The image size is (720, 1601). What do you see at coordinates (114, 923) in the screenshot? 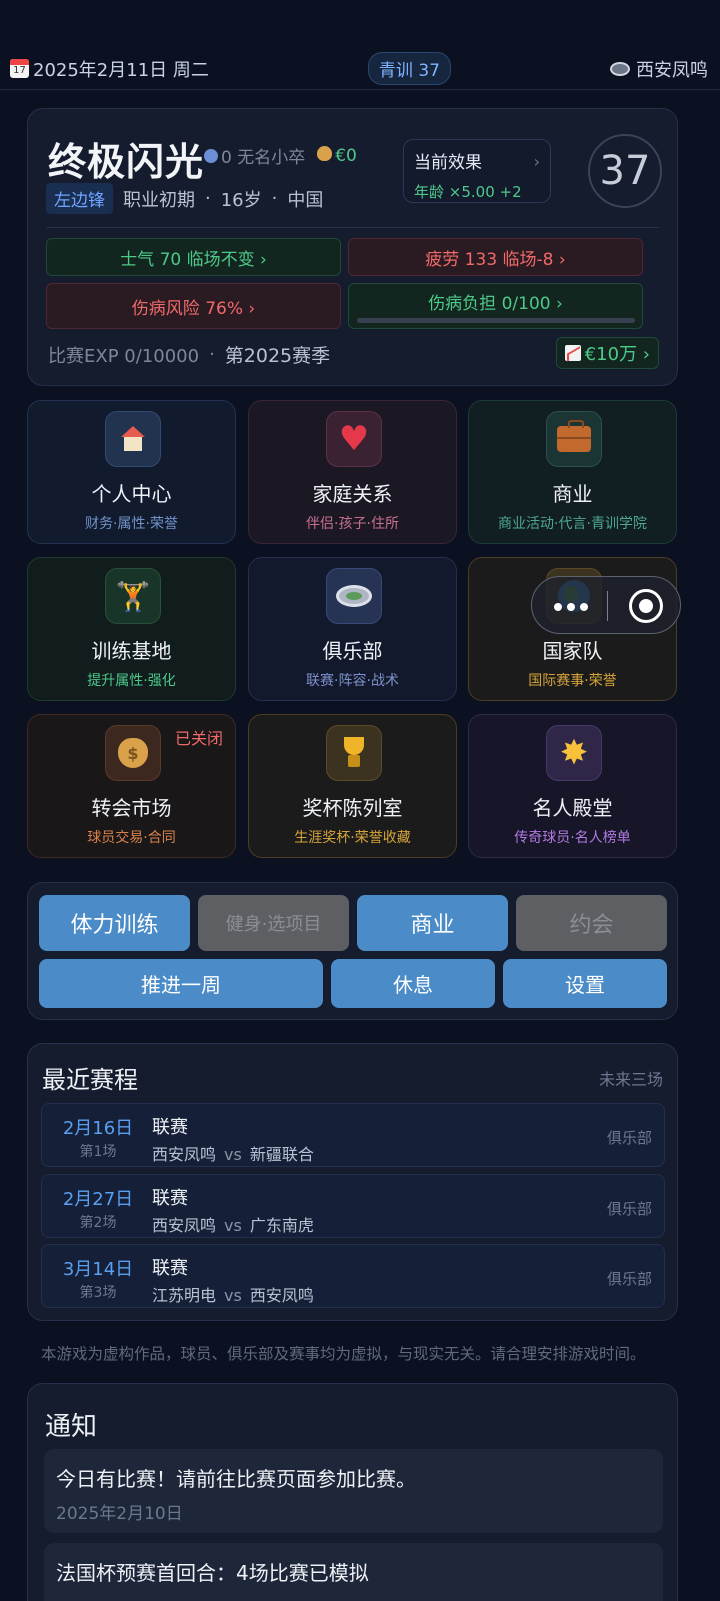
I see `stamina-training-button: 体力训练` at bounding box center [114, 923].